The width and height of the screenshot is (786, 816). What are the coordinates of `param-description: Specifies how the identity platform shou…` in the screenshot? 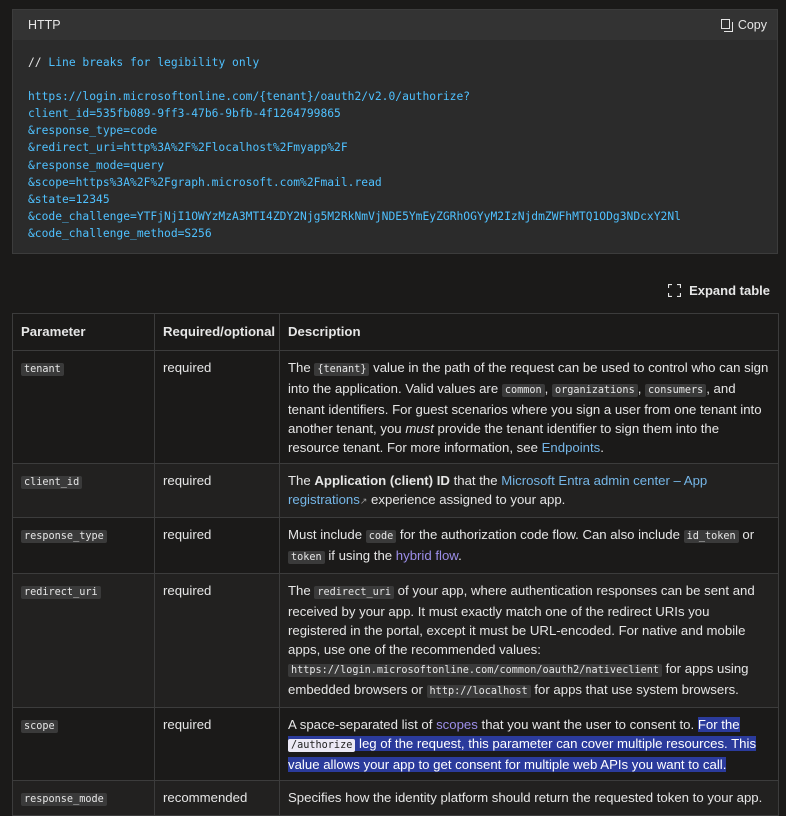 It's located at (529, 798).